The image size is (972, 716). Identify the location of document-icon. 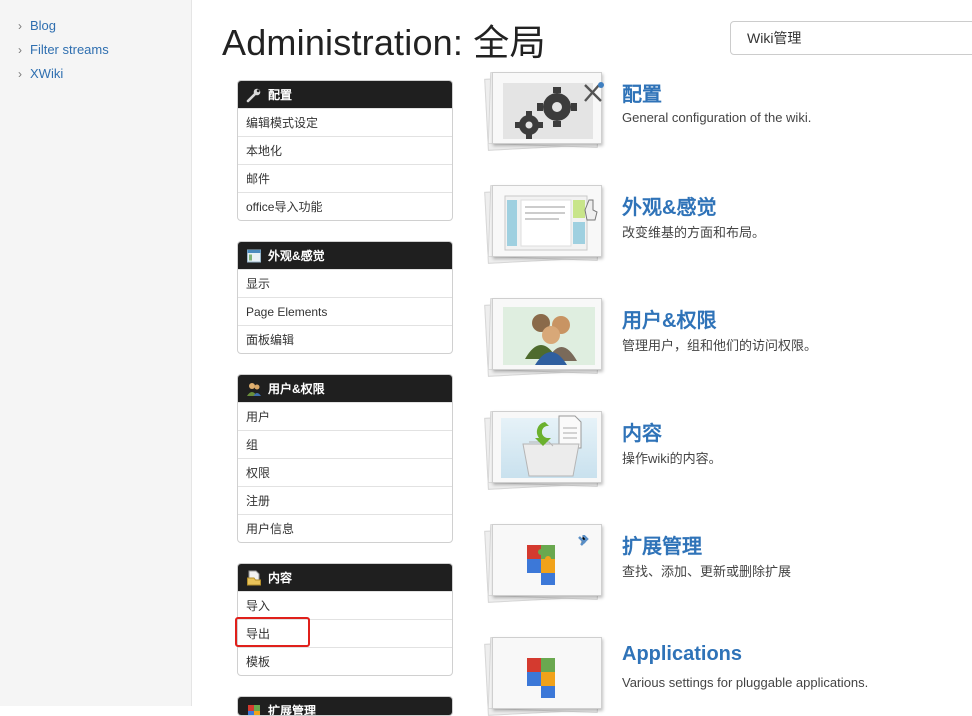
(254, 578).